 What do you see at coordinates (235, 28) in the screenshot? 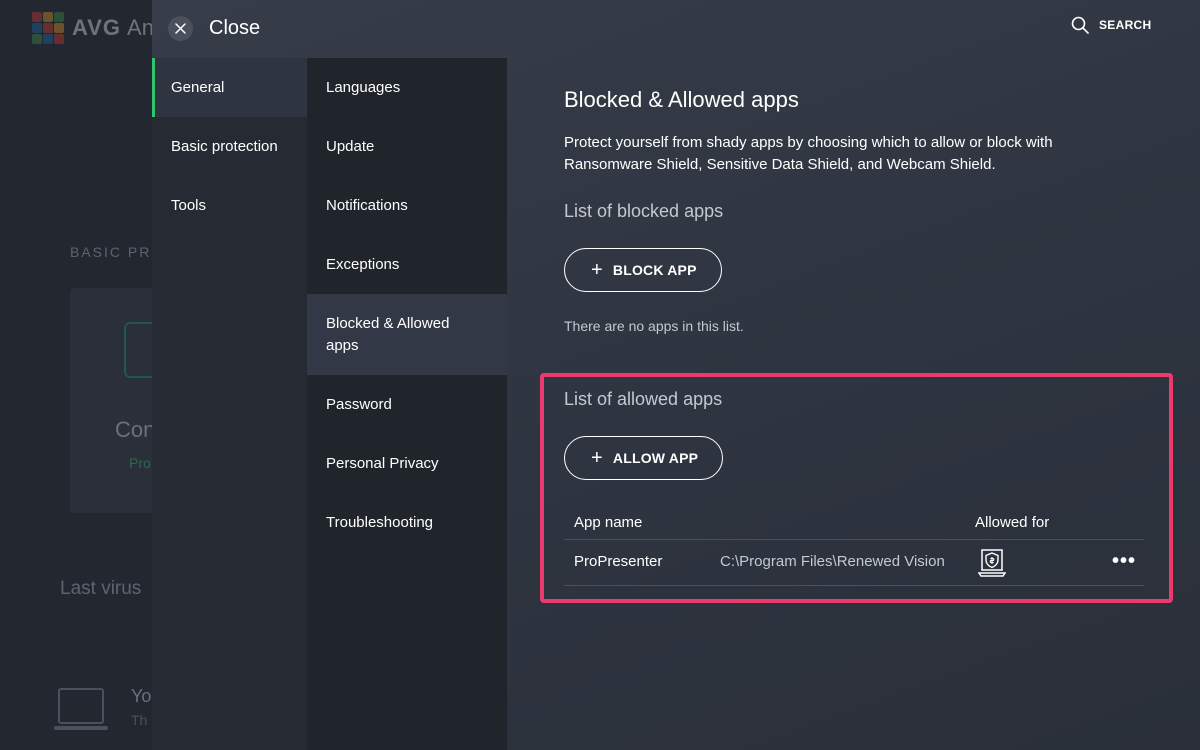
I see `close-label: Close` at bounding box center [235, 28].